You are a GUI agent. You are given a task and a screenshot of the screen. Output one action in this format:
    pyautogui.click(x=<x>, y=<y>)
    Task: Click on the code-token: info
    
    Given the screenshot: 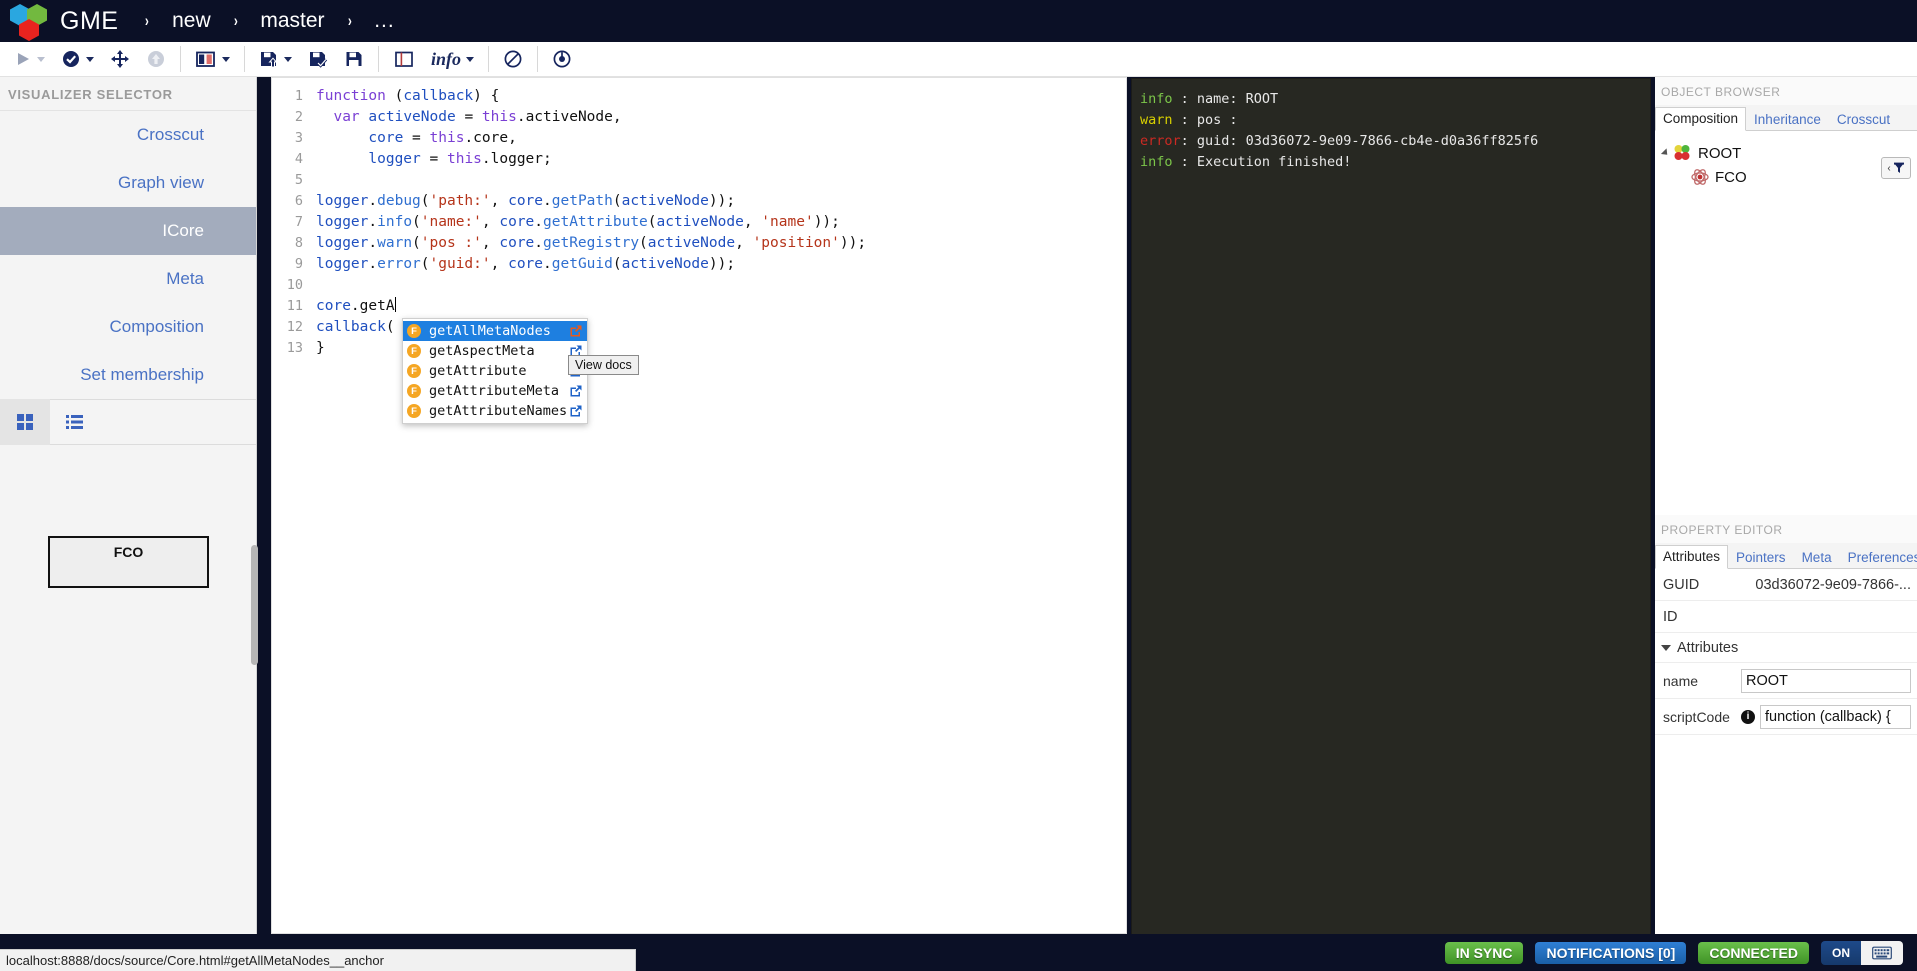 What is the action you would take?
    pyautogui.click(x=395, y=222)
    